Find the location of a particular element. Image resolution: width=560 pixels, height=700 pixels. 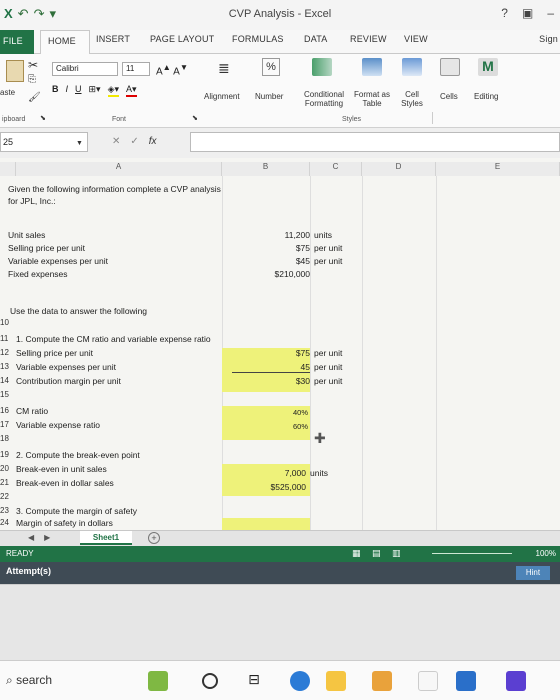

variable-expense-ratio-value: 60% is located at coordinates (270, 426).